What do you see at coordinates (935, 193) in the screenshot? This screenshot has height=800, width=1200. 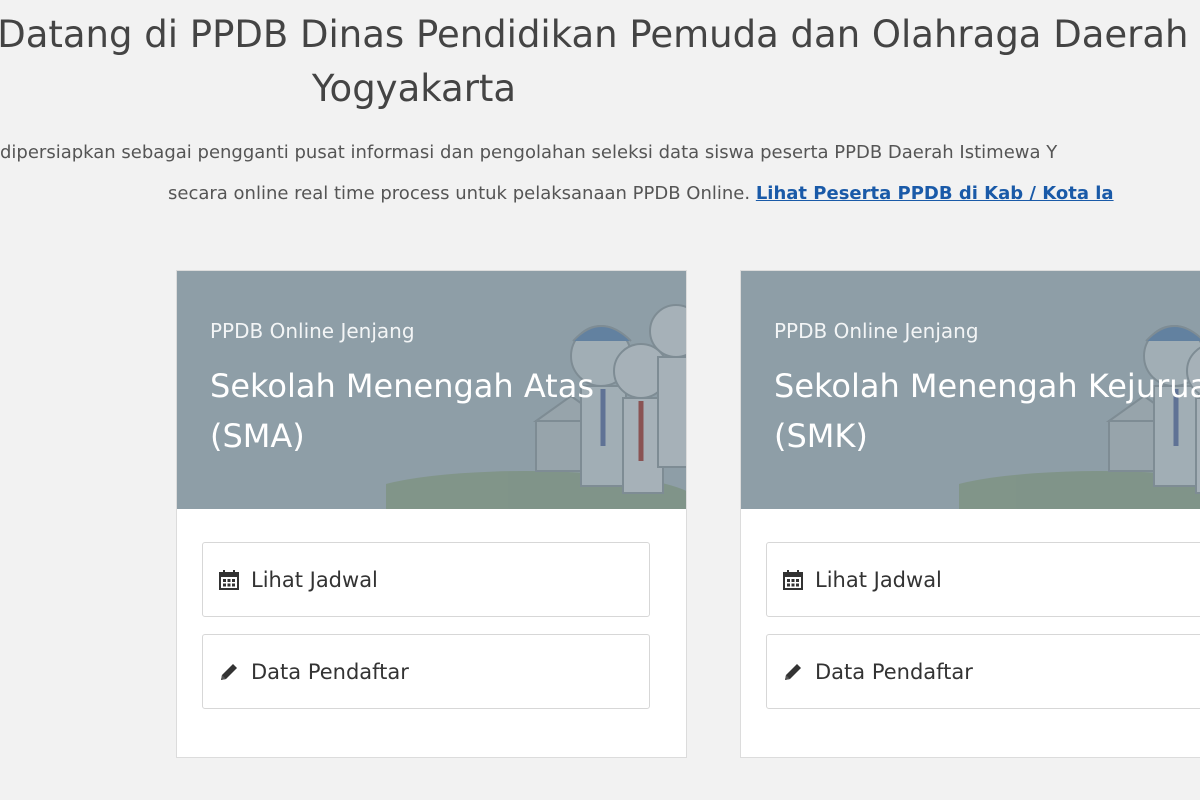 I see `peserta-kab-kota-link: Lihat Peserta PPDB di Kab / Kota la` at bounding box center [935, 193].